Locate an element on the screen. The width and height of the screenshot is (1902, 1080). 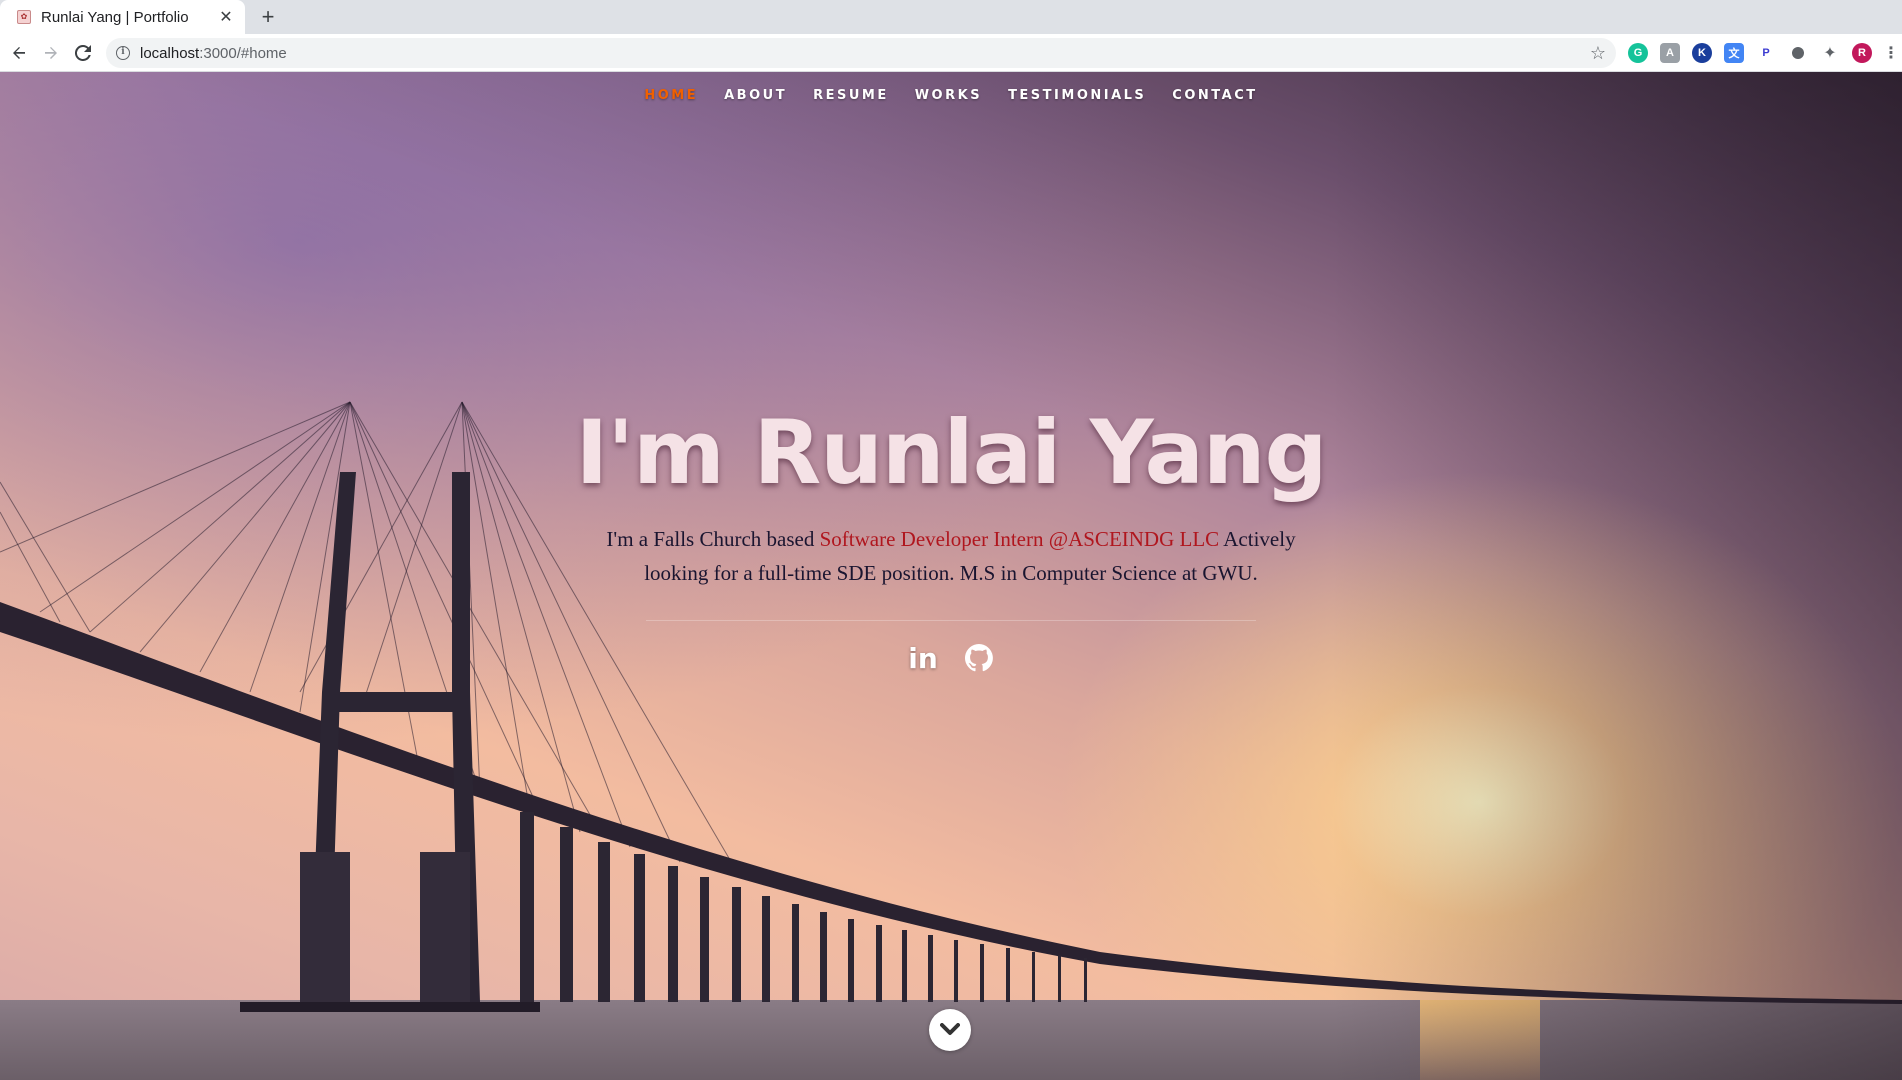
nav-testimonials: TESTIMONIALS is located at coordinates (1077, 95).